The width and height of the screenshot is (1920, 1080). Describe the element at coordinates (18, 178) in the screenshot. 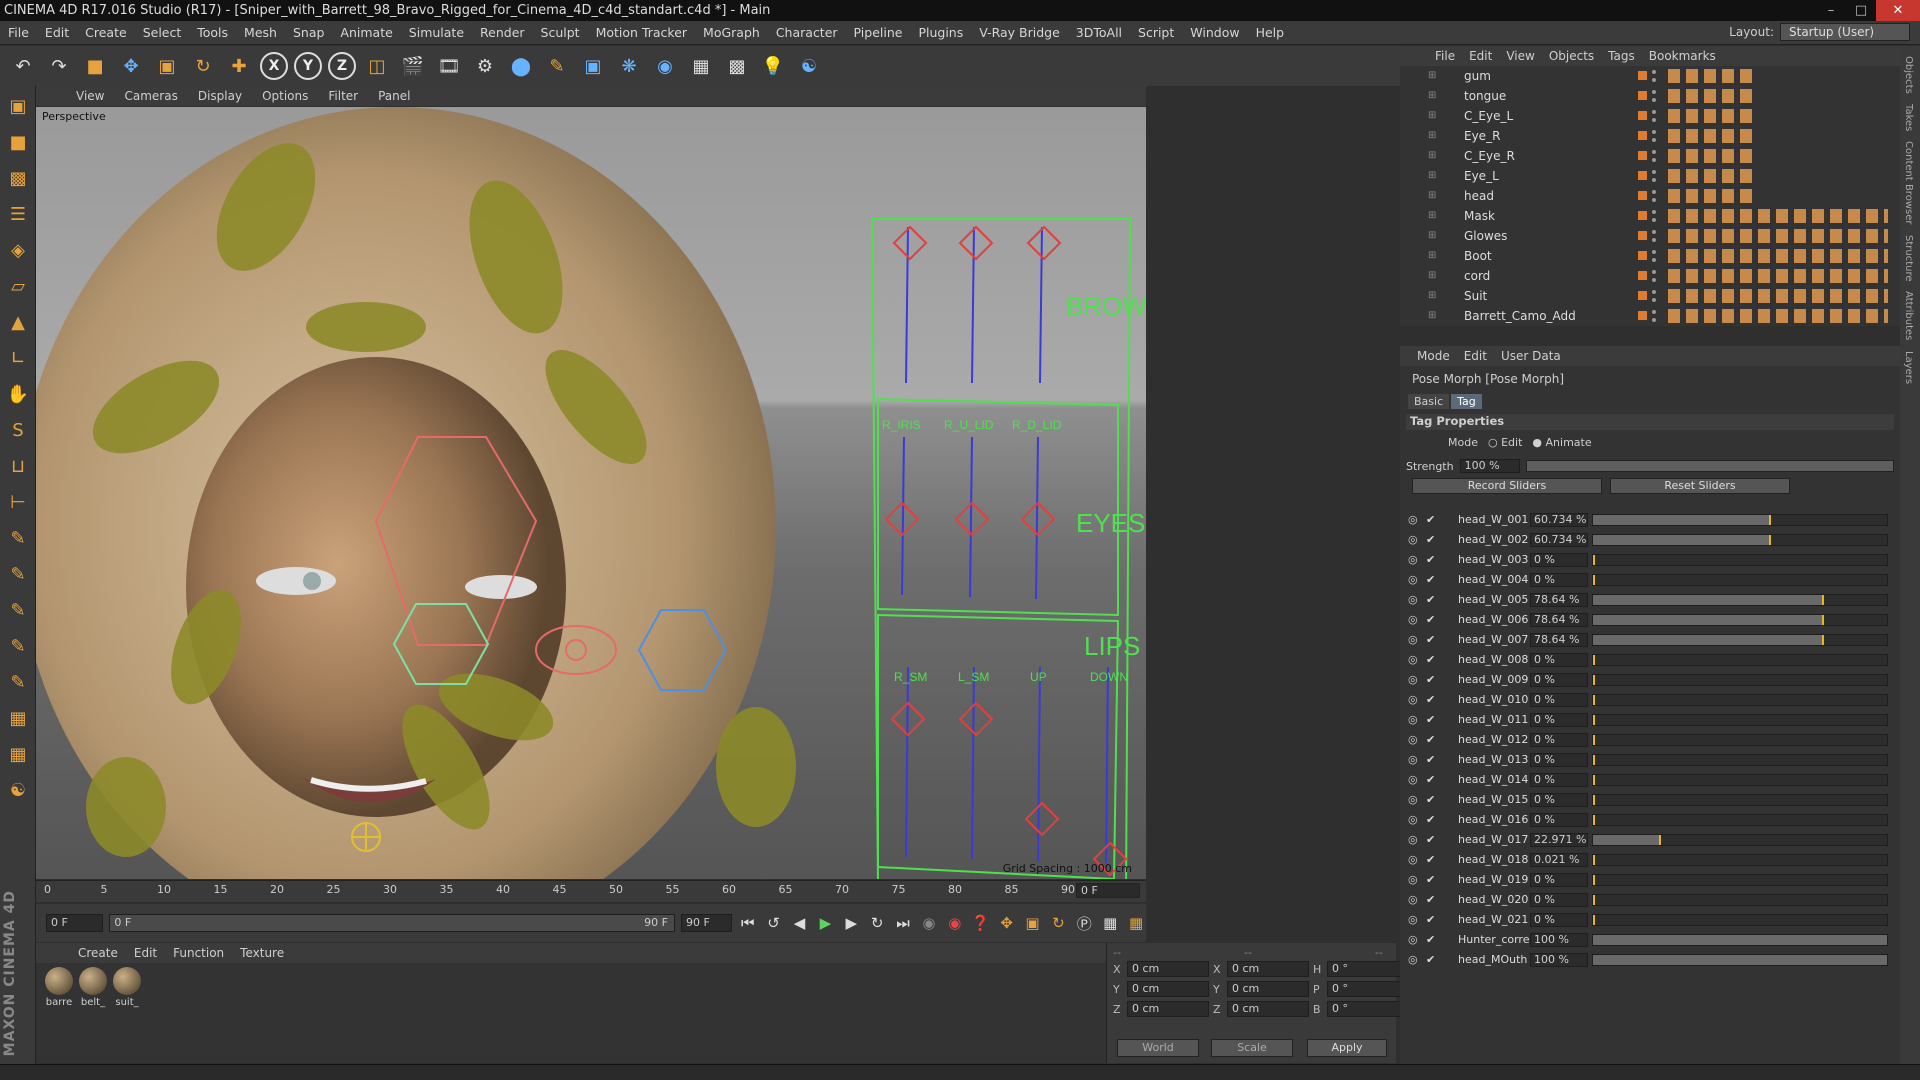

I see `texture-mode-icon: ▩` at that location.